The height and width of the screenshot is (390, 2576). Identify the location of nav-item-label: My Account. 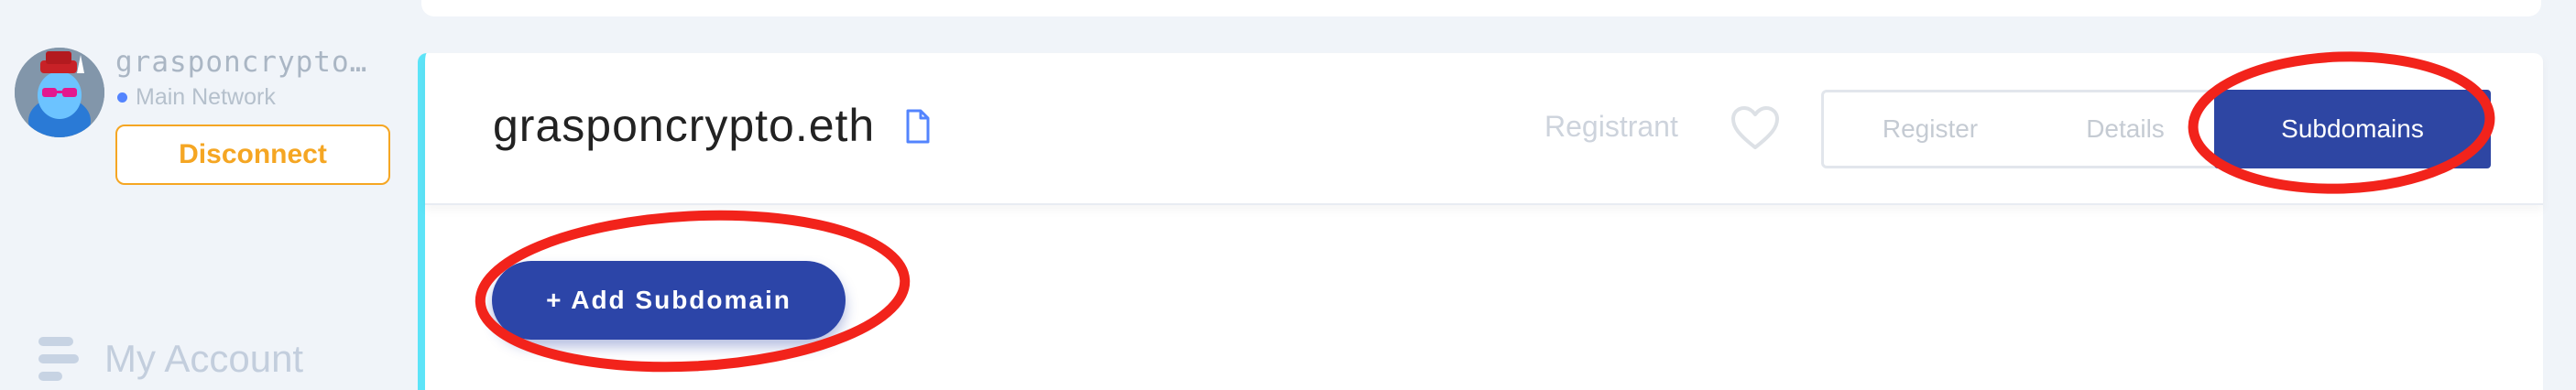
(204, 358).